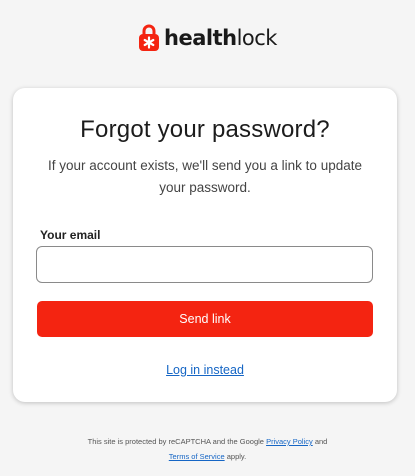  What do you see at coordinates (149, 37) in the screenshot?
I see `padlock-medical-star-icon` at bounding box center [149, 37].